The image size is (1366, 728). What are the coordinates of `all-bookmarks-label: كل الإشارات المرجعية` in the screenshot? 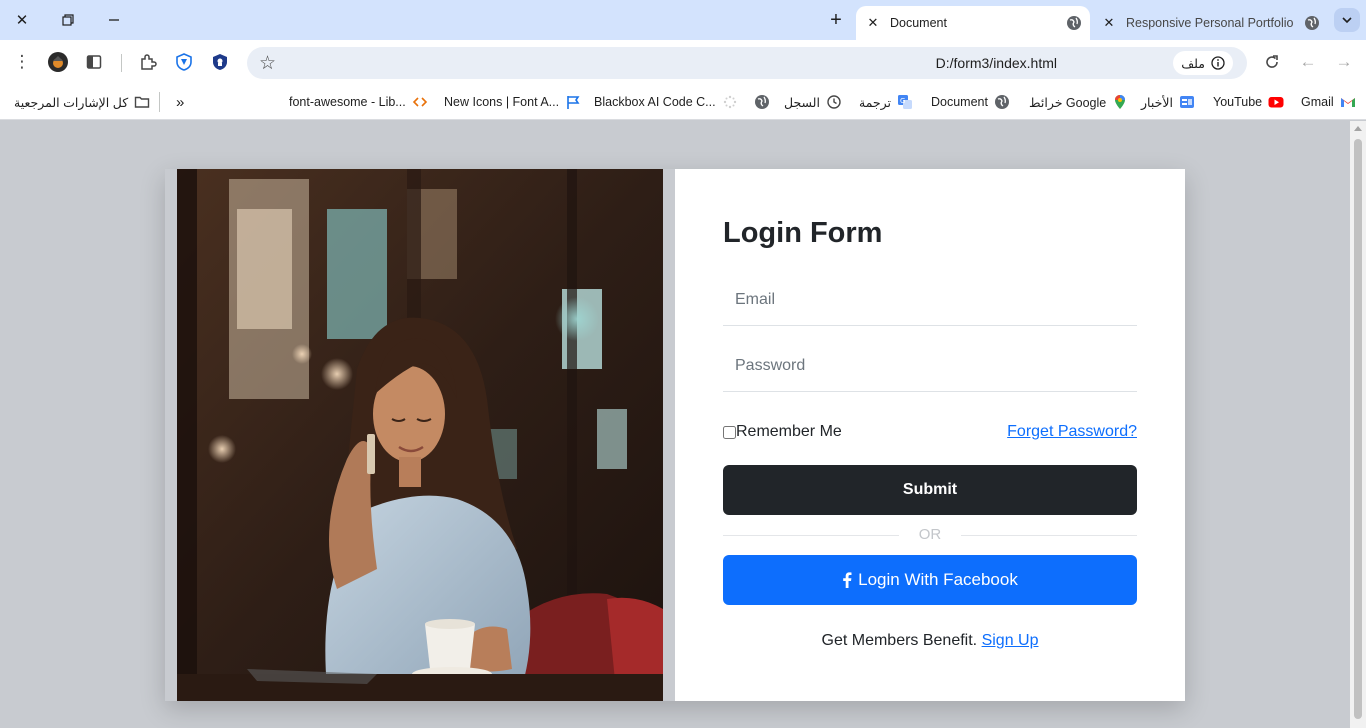 It's located at (71, 102).